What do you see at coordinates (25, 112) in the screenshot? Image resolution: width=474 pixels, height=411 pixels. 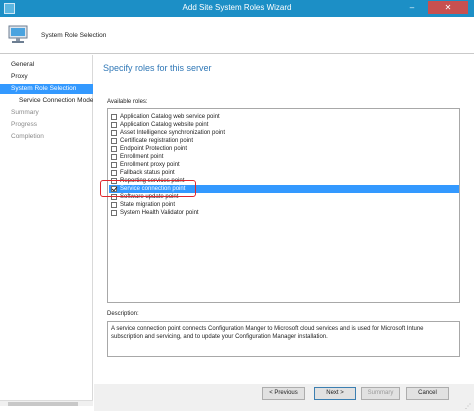 I see `nav-item-summary: Summary` at bounding box center [25, 112].